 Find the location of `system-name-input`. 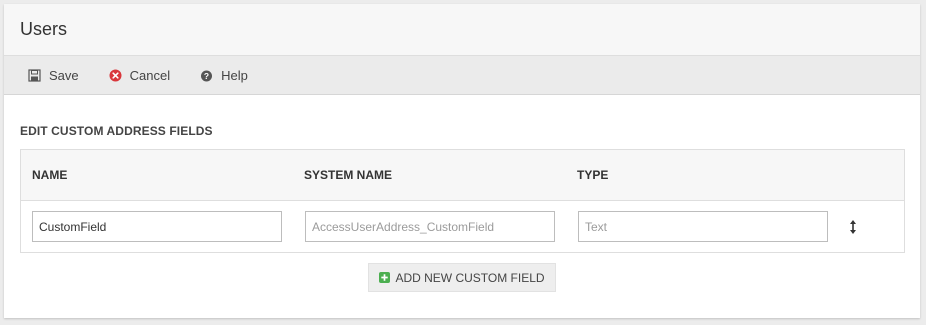

system-name-input is located at coordinates (430, 226).